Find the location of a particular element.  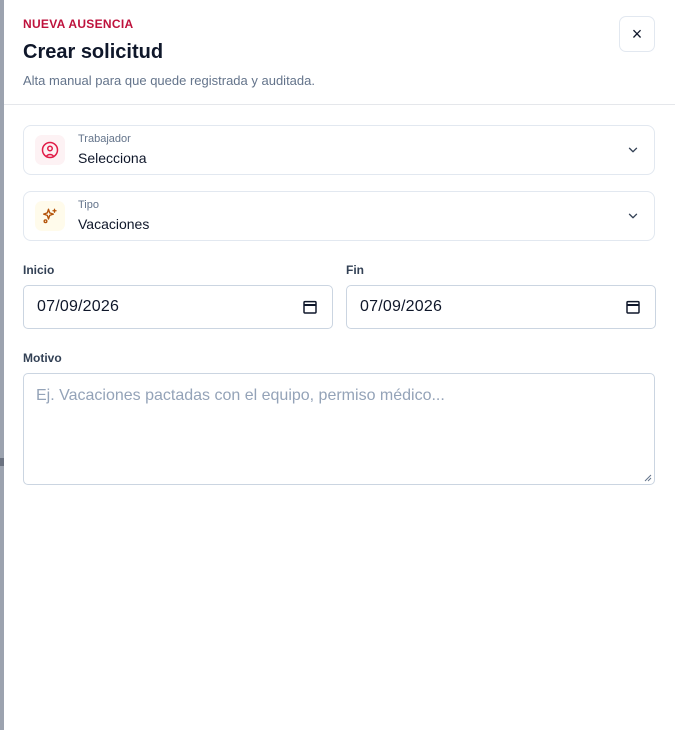

date-range: Inicio 07/09/2026 Fin 07/09/2026 is located at coordinates (339, 296).